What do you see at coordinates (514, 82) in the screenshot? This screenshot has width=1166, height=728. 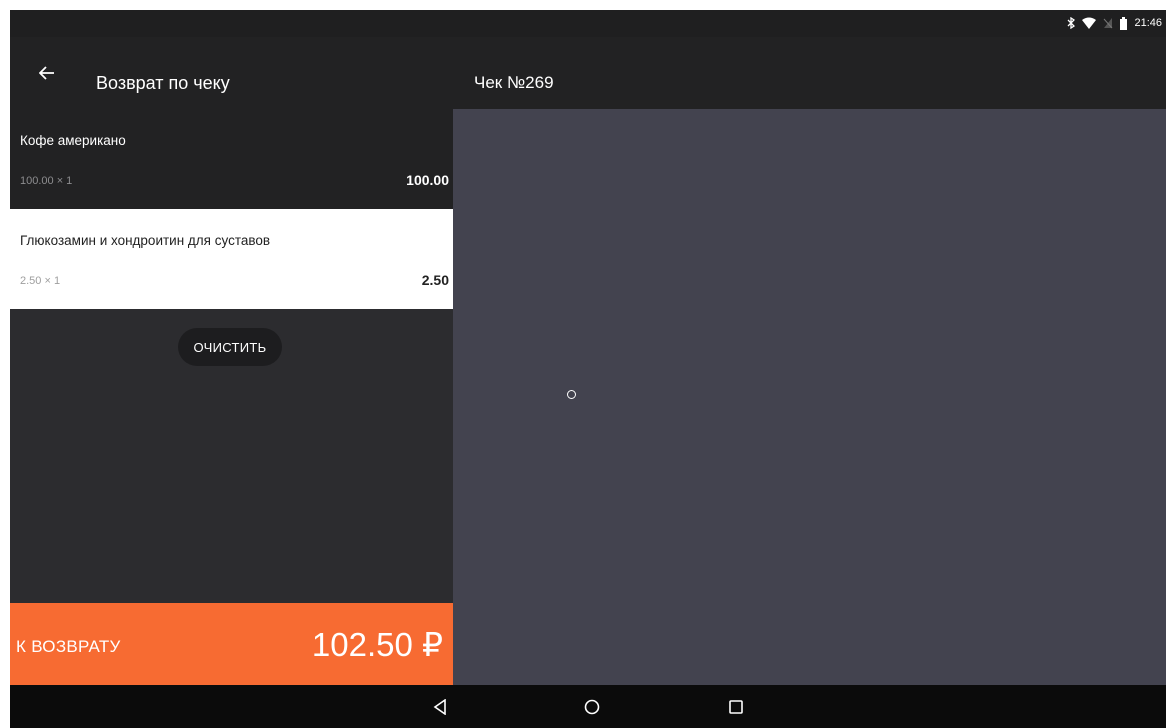 I see `receipt-title: Чек №269` at bounding box center [514, 82].